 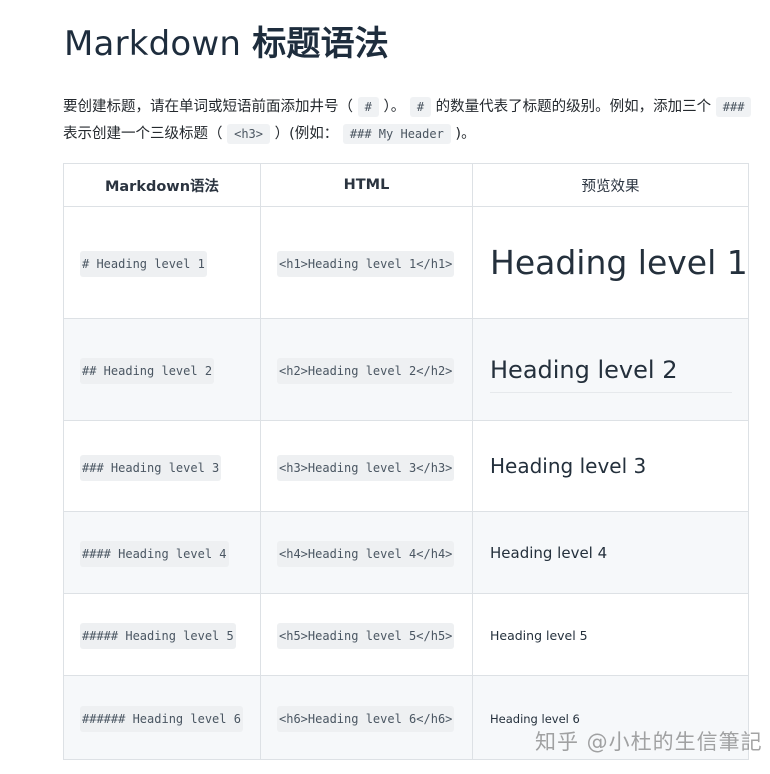 I want to click on cell-preview: Heading level 2, so click(x=610, y=369).